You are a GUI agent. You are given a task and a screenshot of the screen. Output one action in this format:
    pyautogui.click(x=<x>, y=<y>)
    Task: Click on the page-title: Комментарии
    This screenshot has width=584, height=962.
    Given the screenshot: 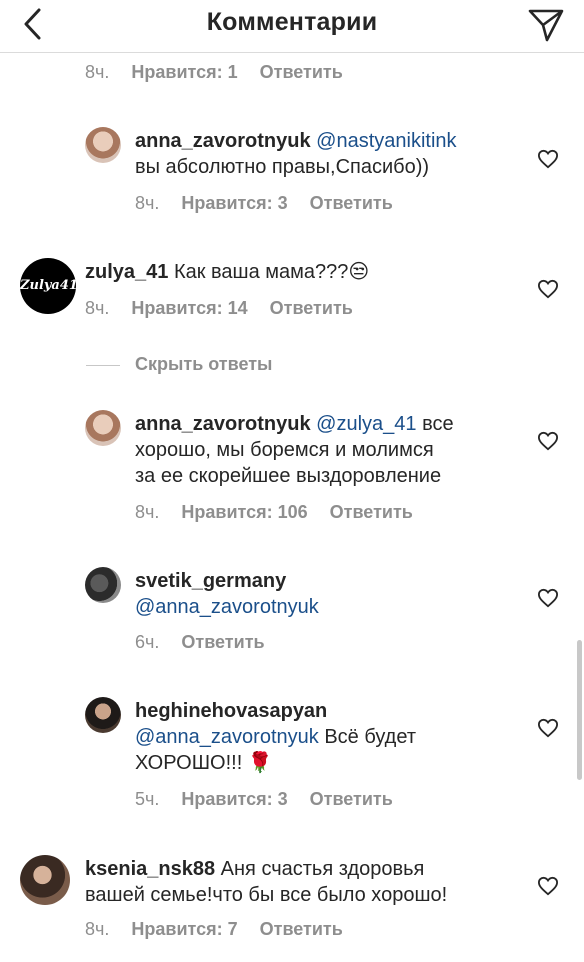 What is the action you would take?
    pyautogui.click(x=292, y=22)
    